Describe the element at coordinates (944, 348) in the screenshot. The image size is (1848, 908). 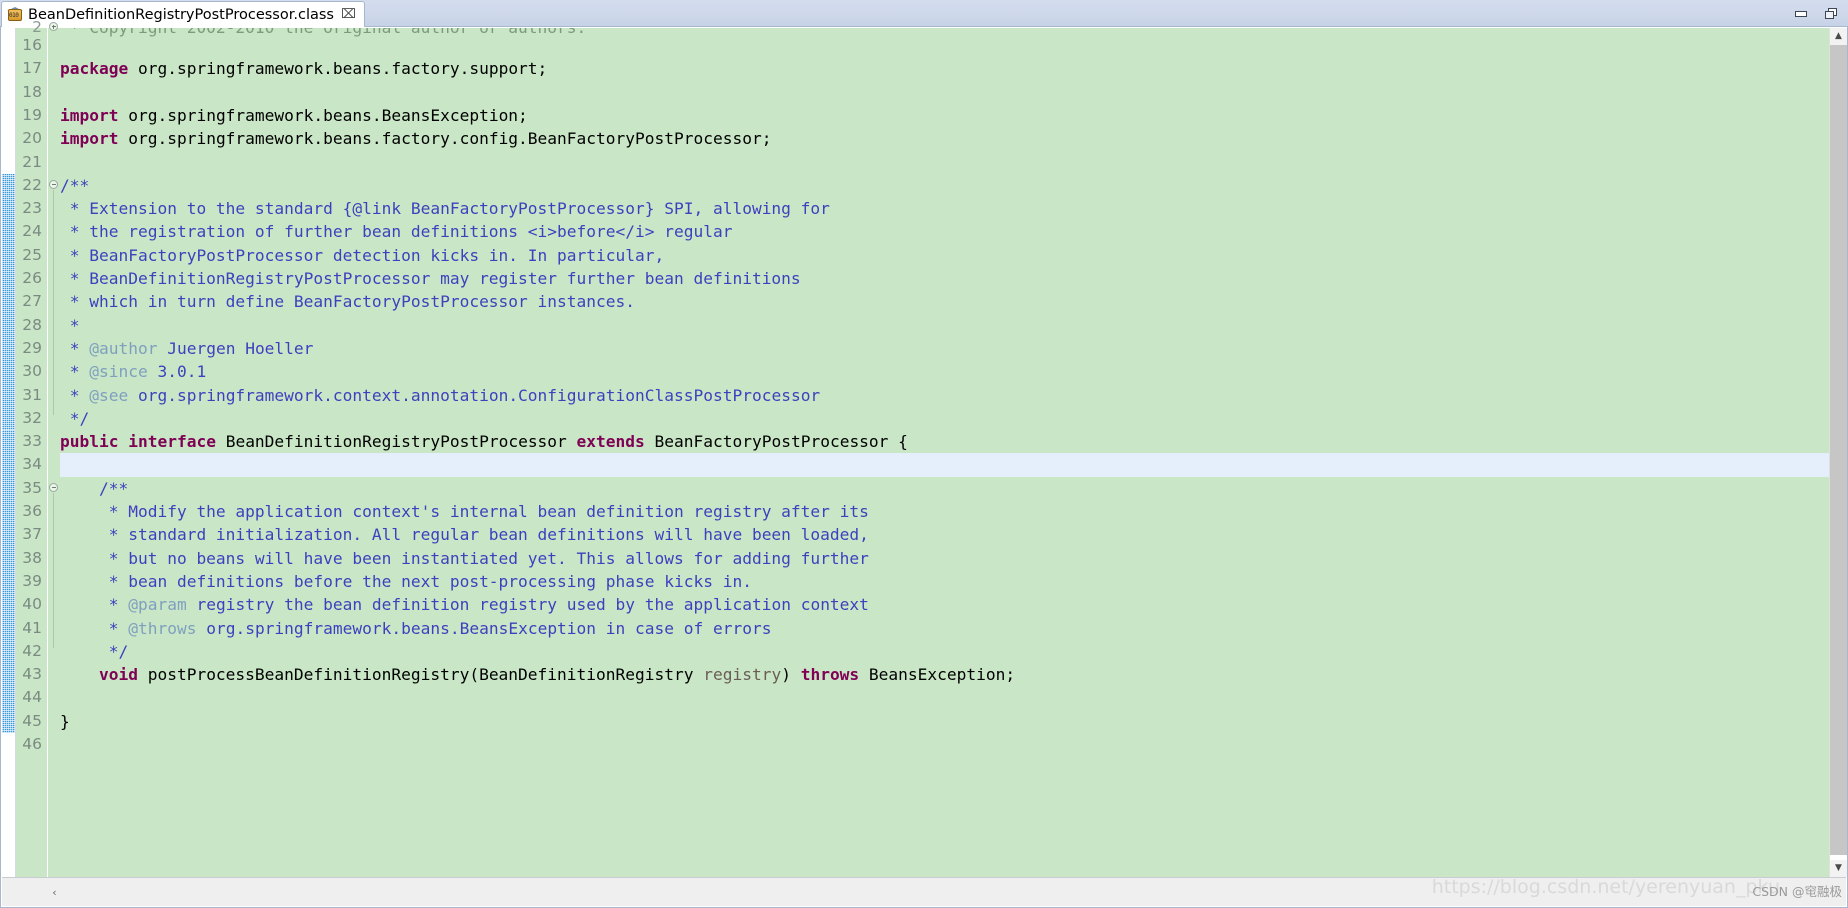
I see `code-line: * @author Juergen Hoeller` at that location.